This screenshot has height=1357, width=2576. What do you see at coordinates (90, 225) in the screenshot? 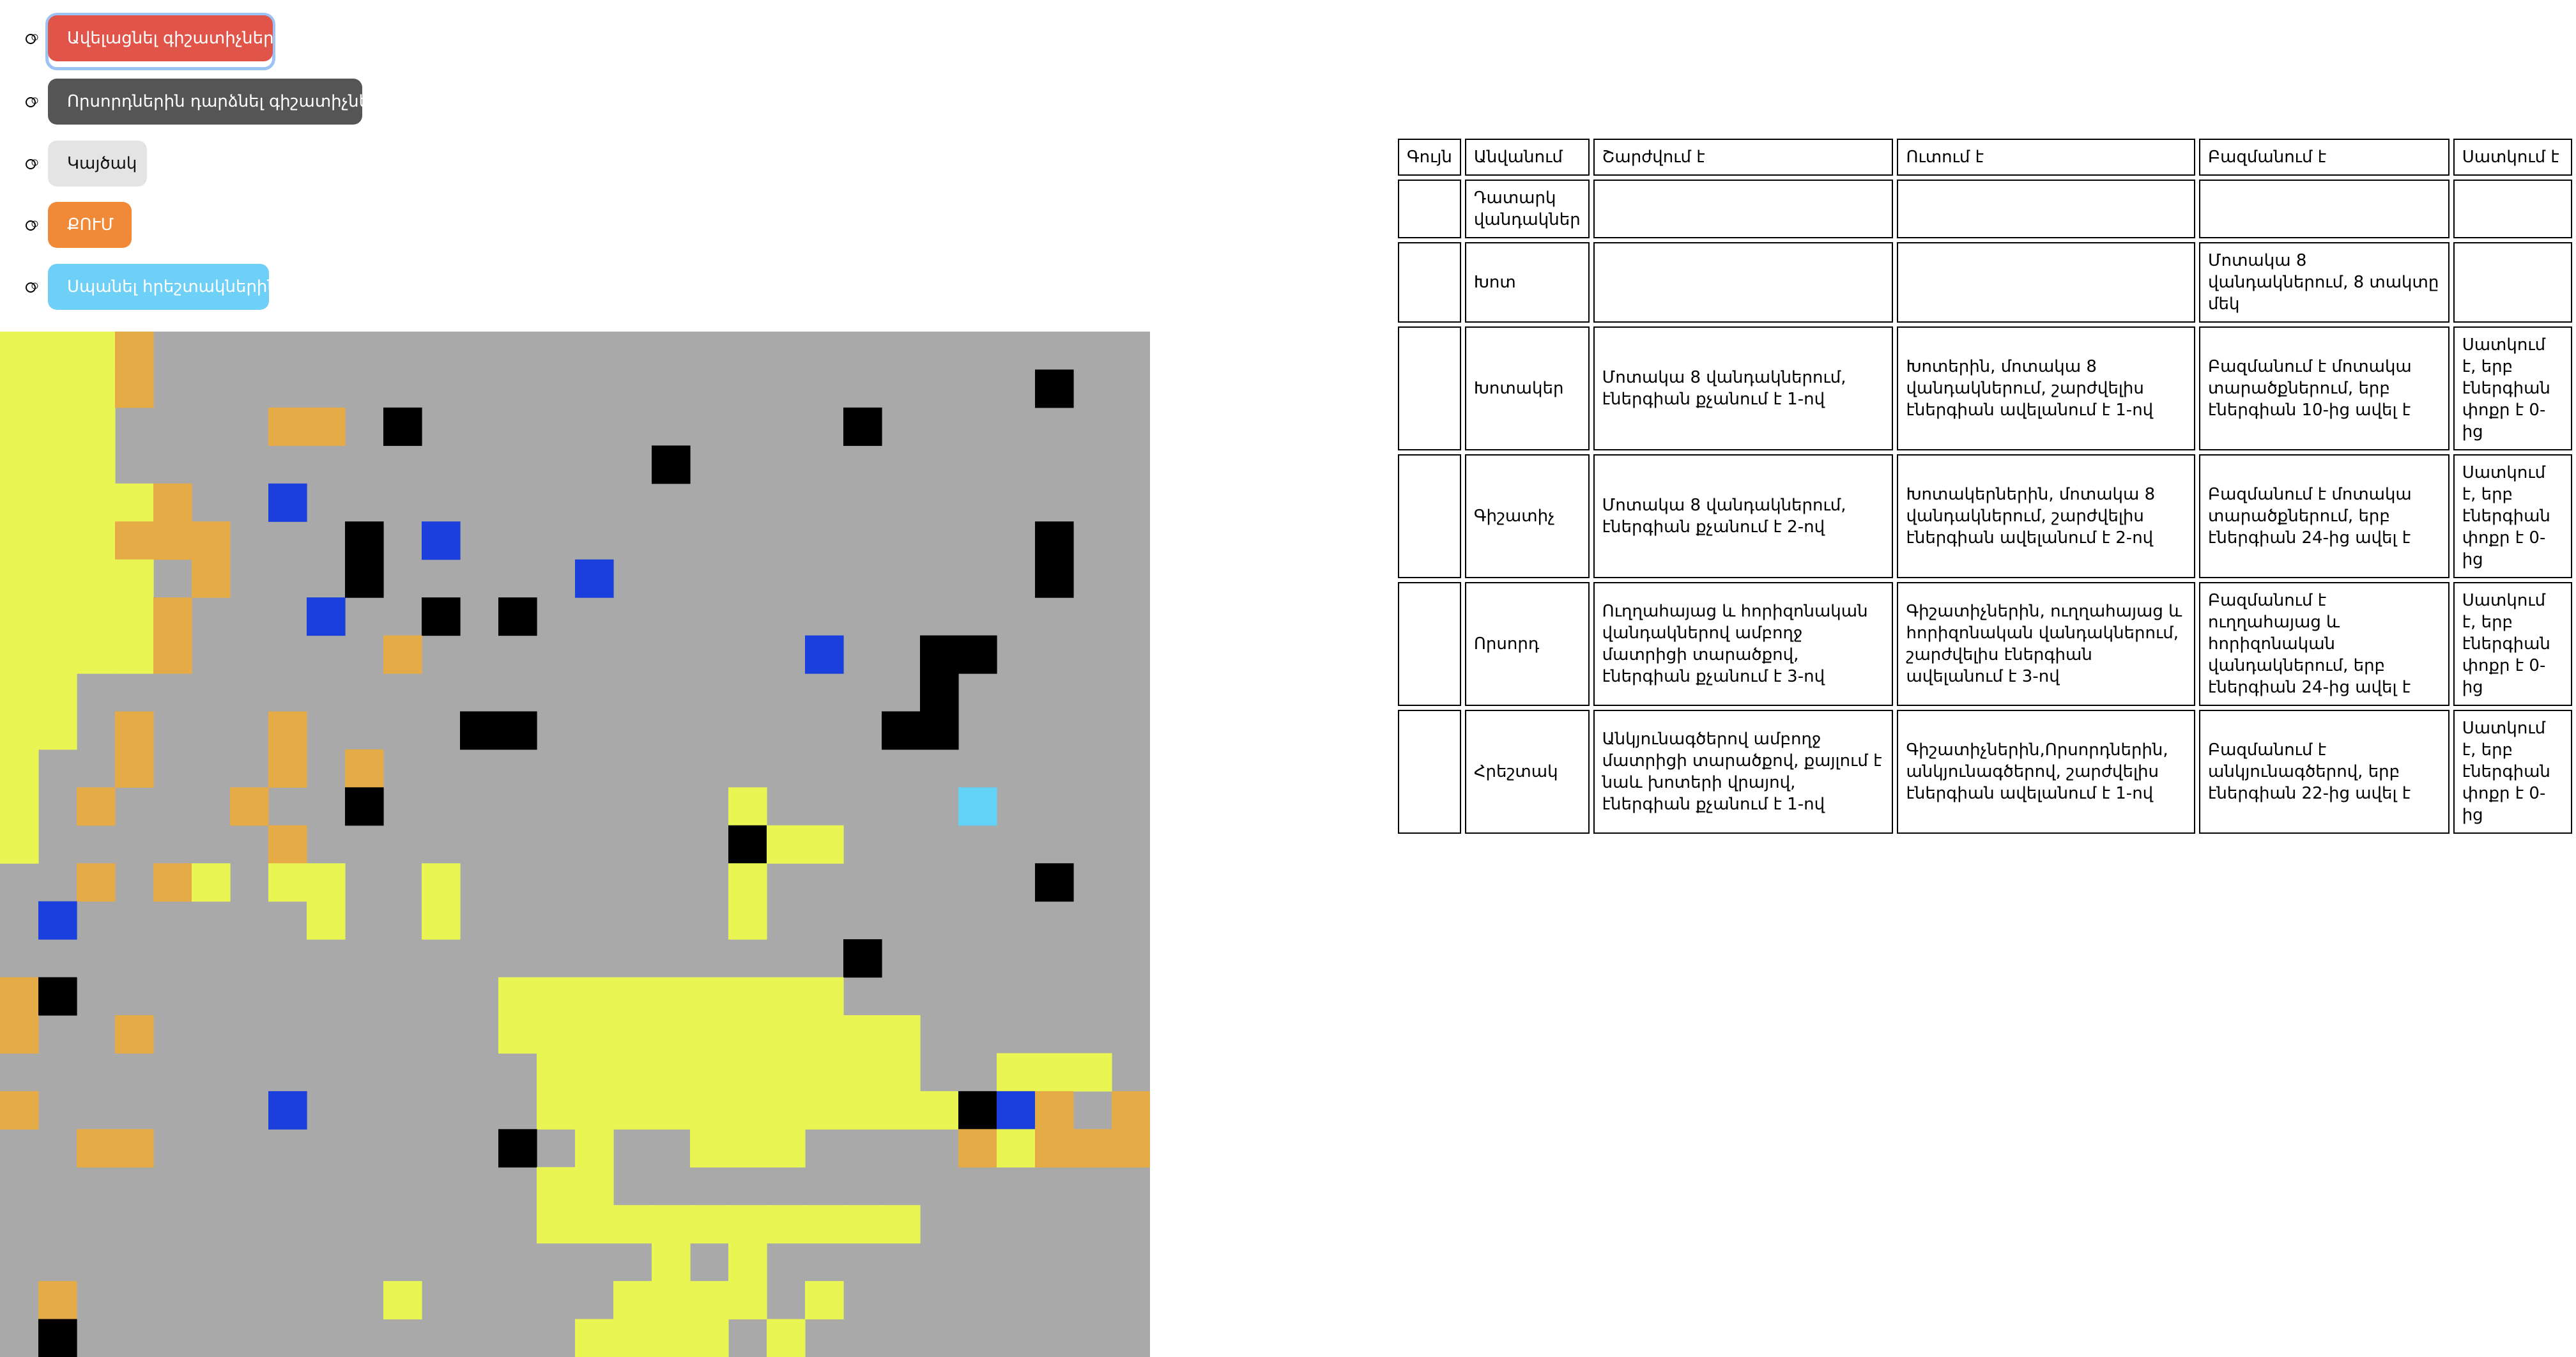
I see `kum-button: ՔՈՒՄ` at bounding box center [90, 225].